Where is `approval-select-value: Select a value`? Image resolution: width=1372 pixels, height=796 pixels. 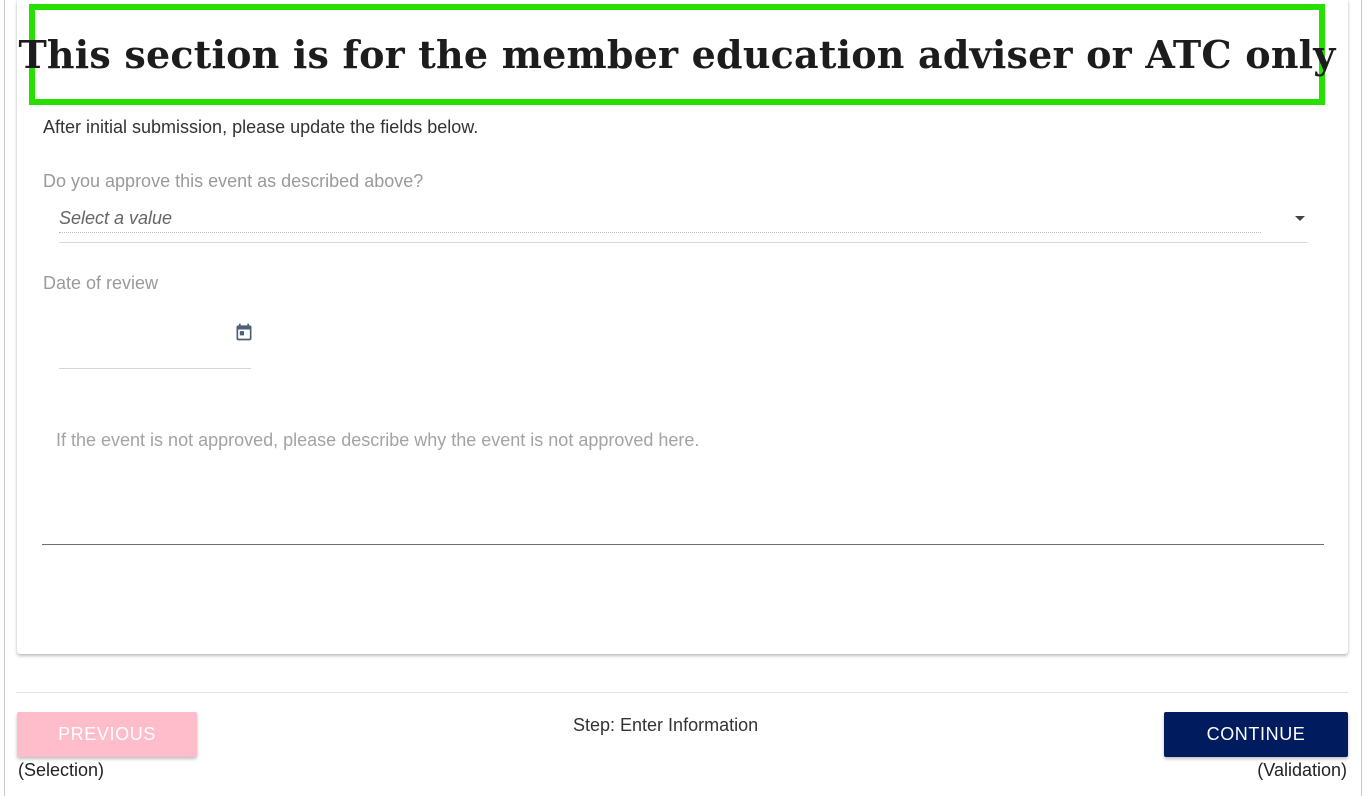 approval-select-value: Select a value is located at coordinates (116, 218).